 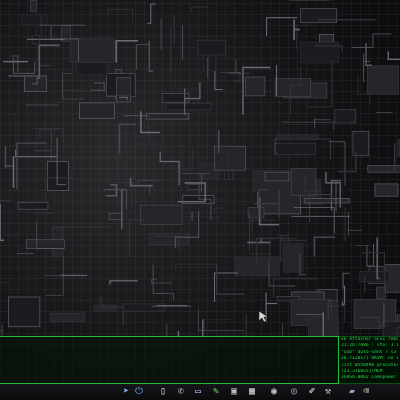 I want to click on folder-icon: ▰, so click(x=352, y=392).